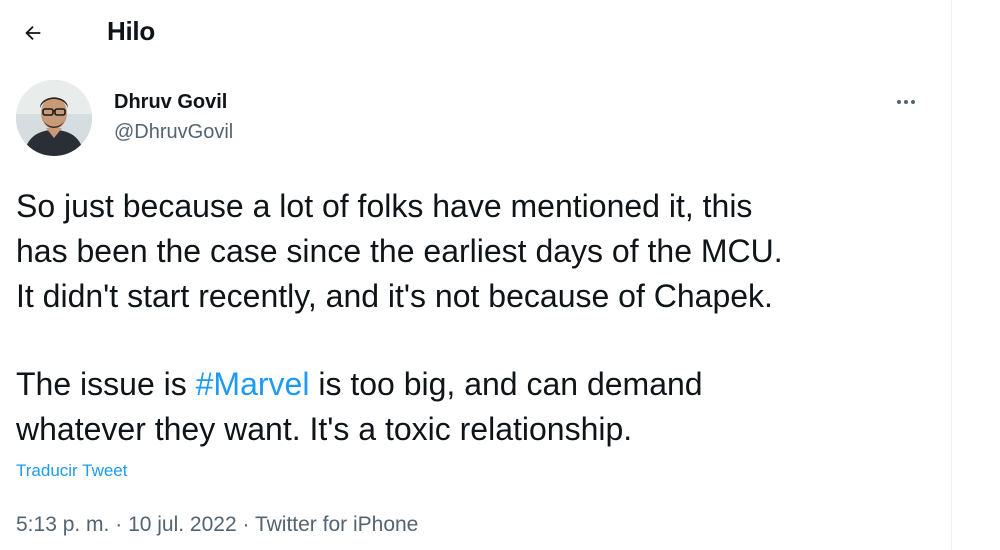  Describe the element at coordinates (475, 33) in the screenshot. I see `thread-header: Hilo` at that location.